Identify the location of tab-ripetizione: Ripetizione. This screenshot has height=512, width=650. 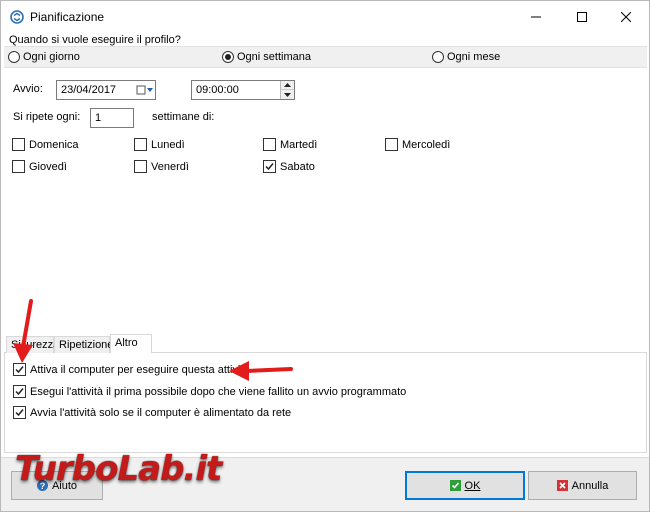
(83, 344).